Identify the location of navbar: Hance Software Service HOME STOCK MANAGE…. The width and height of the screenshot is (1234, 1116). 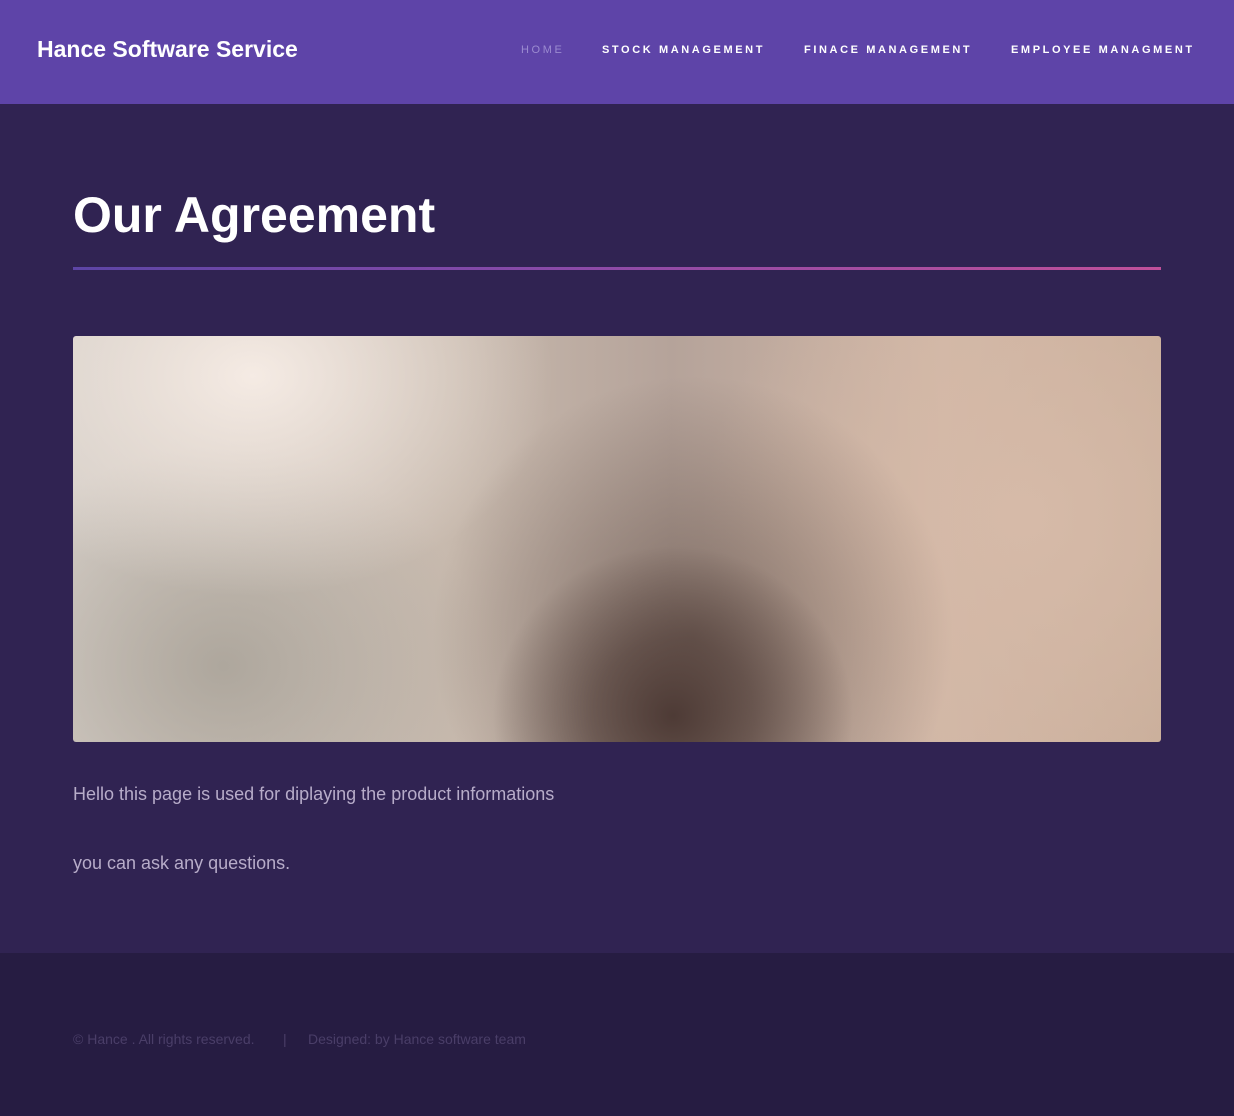
(617, 52).